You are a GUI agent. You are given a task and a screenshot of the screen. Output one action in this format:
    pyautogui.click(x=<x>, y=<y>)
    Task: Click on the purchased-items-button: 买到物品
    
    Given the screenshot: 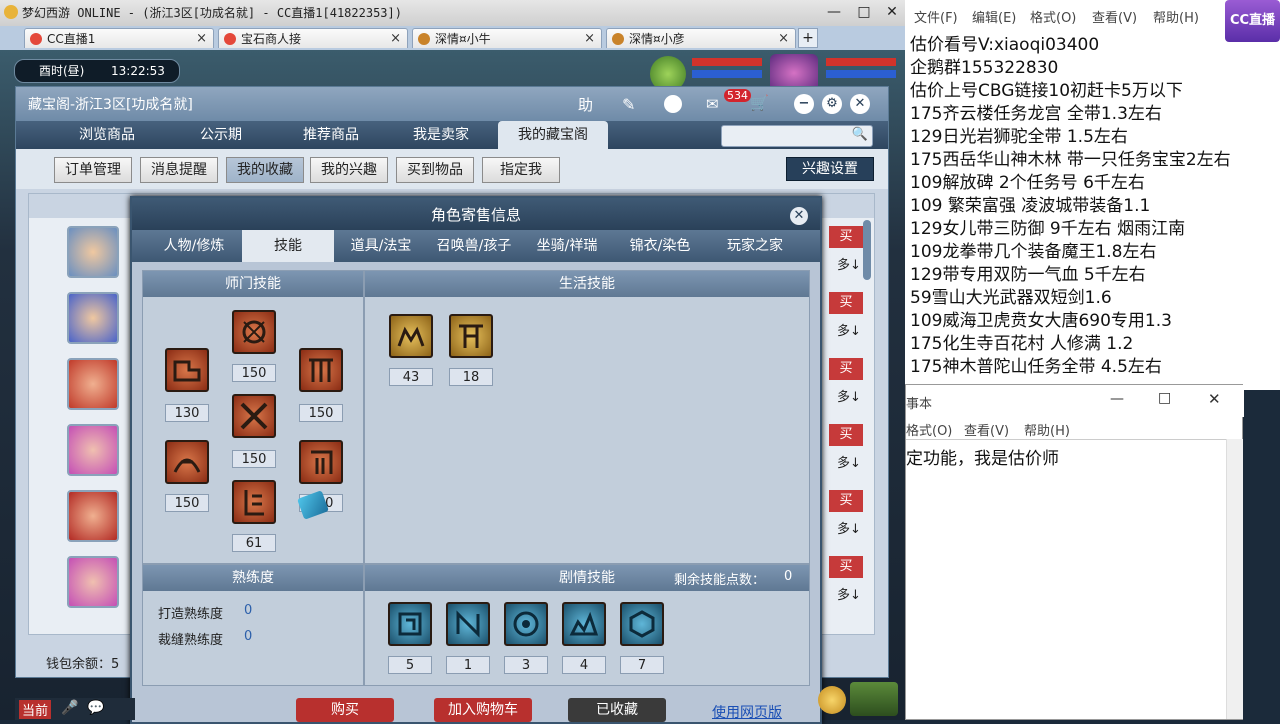 What is the action you would take?
    pyautogui.click(x=435, y=170)
    